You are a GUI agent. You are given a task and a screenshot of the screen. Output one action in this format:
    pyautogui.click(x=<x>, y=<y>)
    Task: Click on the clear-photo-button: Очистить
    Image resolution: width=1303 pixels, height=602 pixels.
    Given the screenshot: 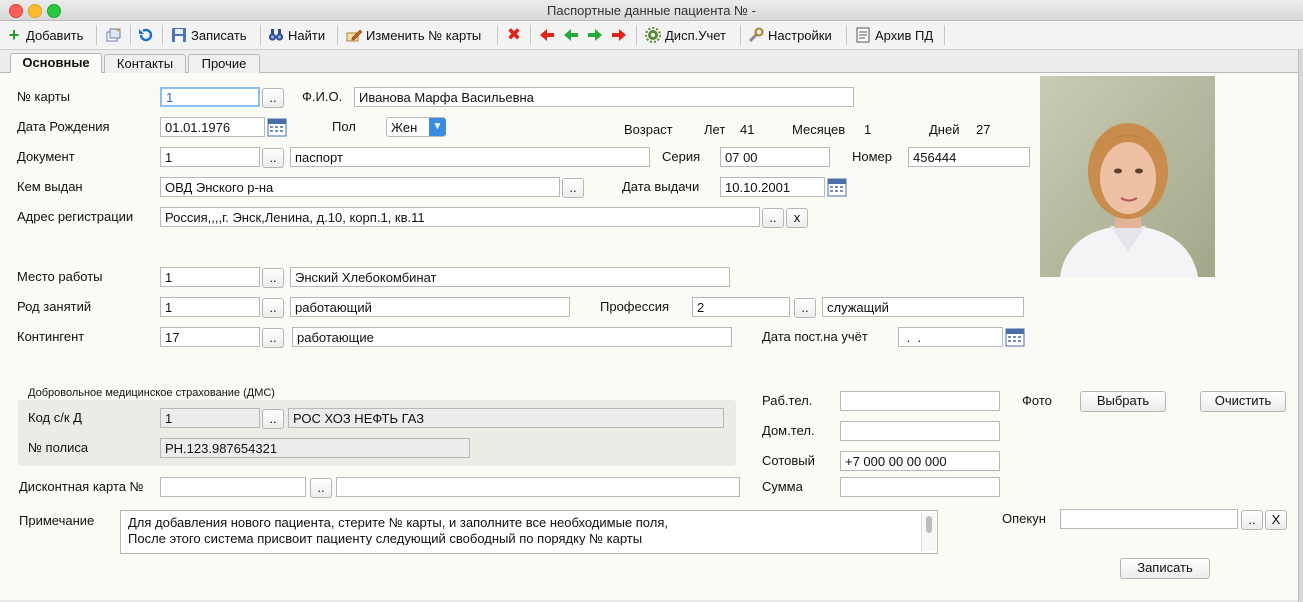 What is the action you would take?
    pyautogui.click(x=1243, y=401)
    